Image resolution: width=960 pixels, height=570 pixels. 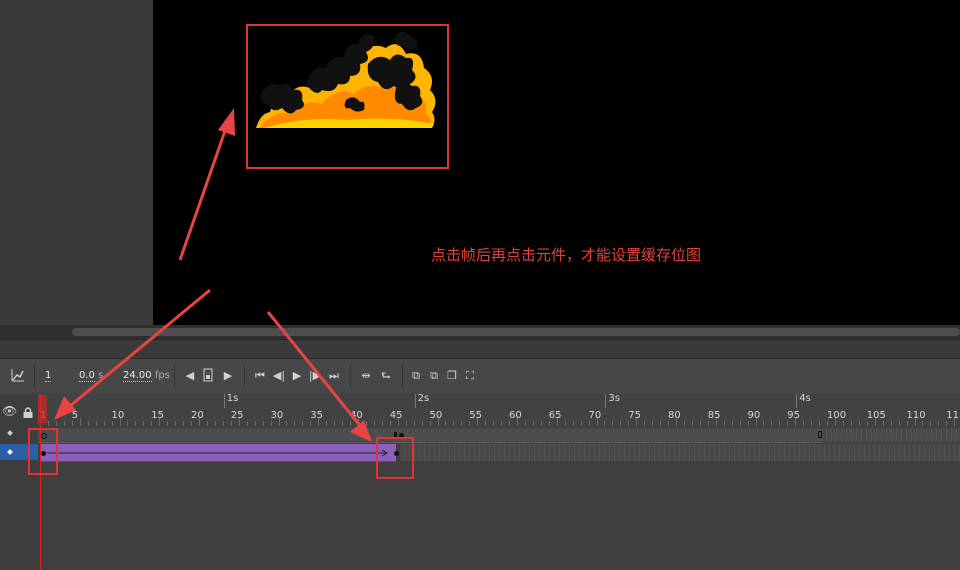 What do you see at coordinates (396, 415) in the screenshot?
I see `ruler-frame-number: 45` at bounding box center [396, 415].